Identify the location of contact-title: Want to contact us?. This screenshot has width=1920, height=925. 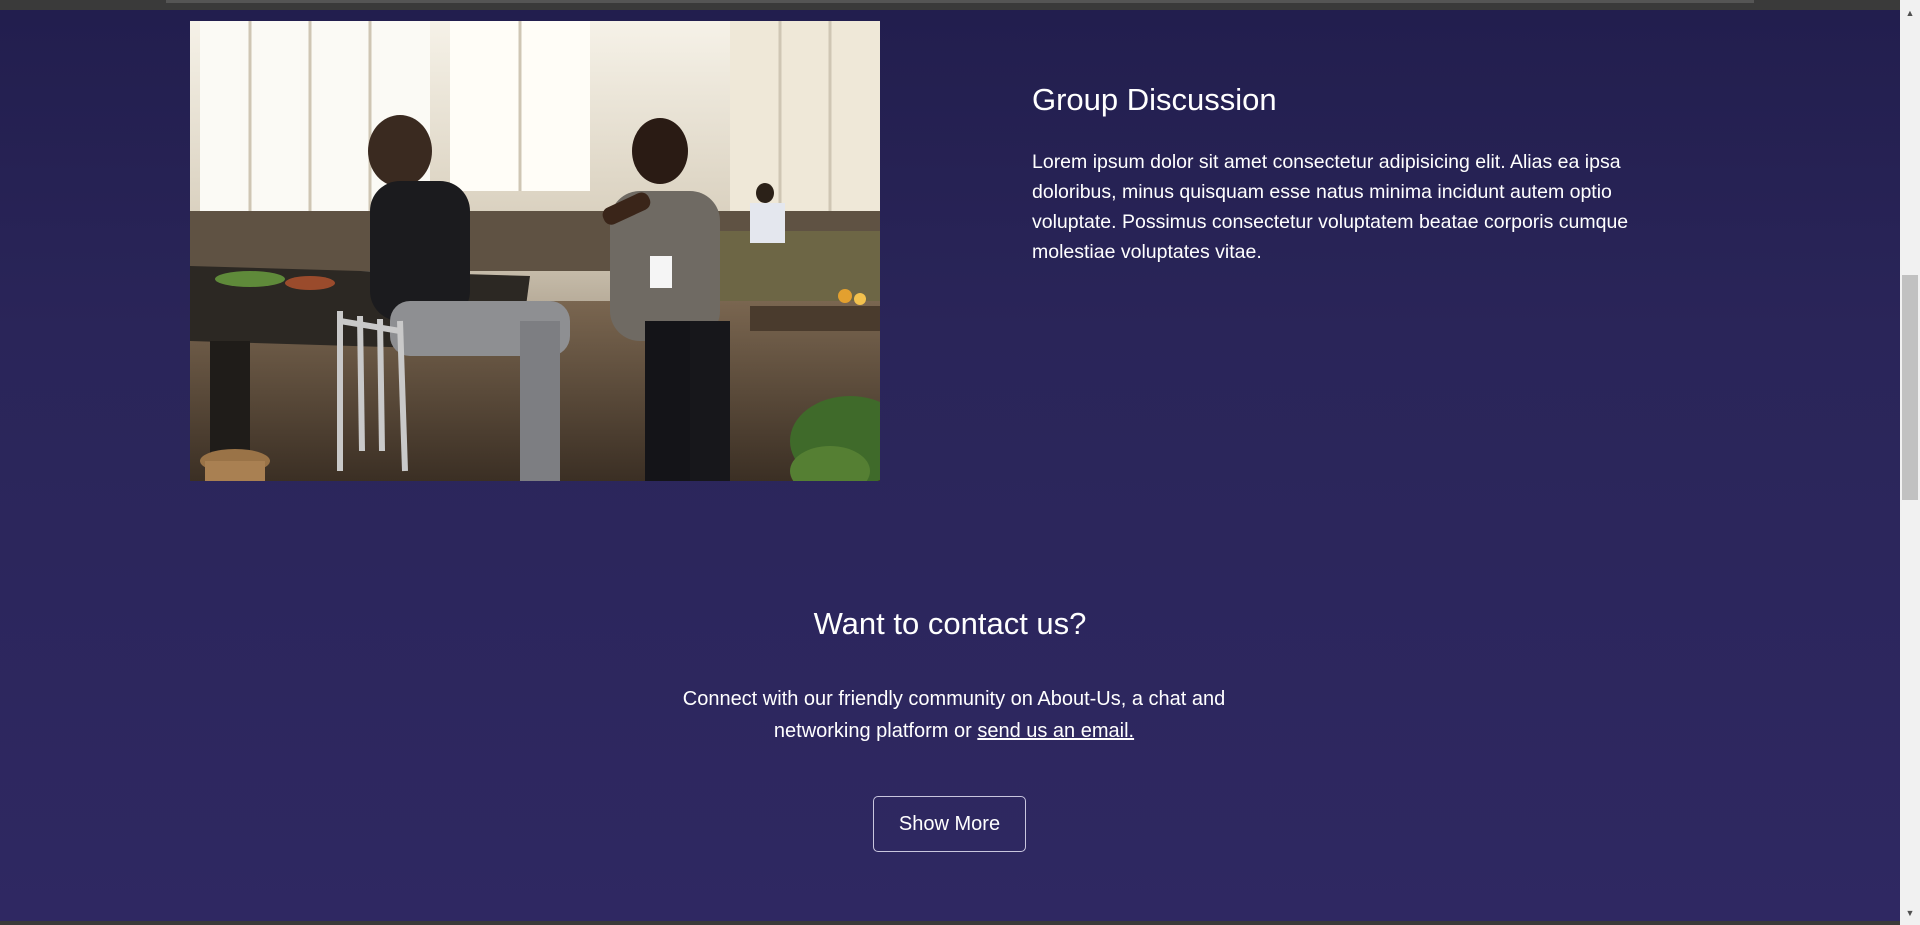
(950, 623).